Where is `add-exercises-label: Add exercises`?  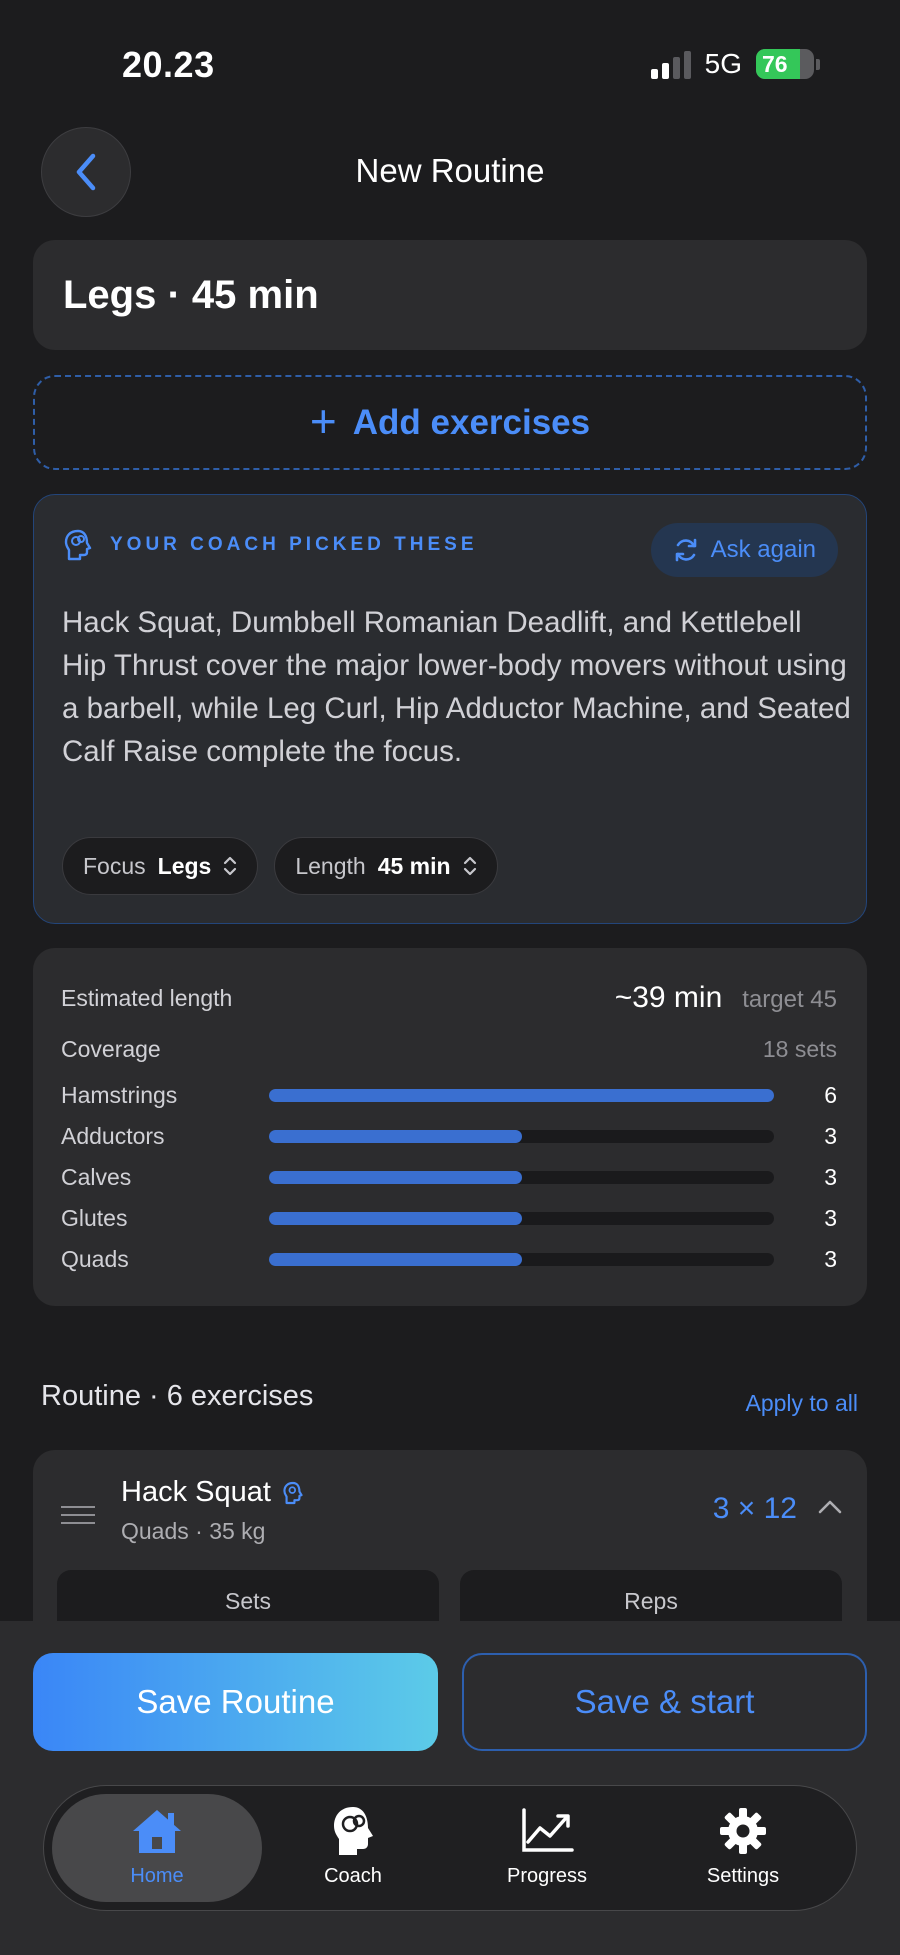 add-exercises-label: Add exercises is located at coordinates (471, 422).